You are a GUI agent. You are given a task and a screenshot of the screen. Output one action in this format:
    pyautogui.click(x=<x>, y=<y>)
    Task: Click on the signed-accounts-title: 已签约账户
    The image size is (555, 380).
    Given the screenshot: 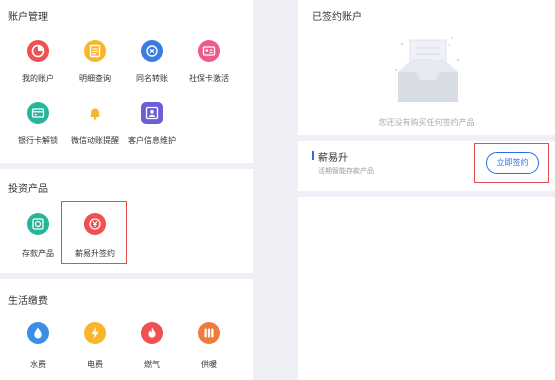 What is the action you would take?
    pyautogui.click(x=337, y=17)
    